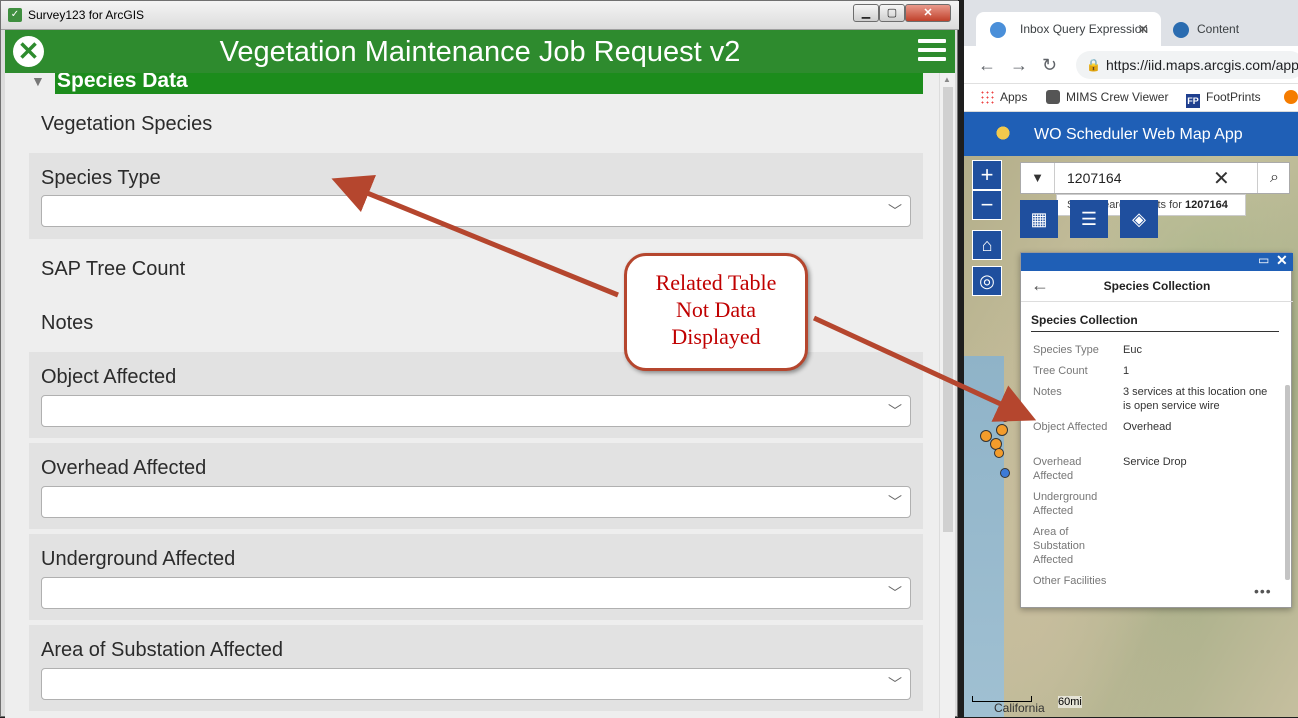 The width and height of the screenshot is (1298, 718). I want to click on form-scrollbar: ▲, so click(947, 395).